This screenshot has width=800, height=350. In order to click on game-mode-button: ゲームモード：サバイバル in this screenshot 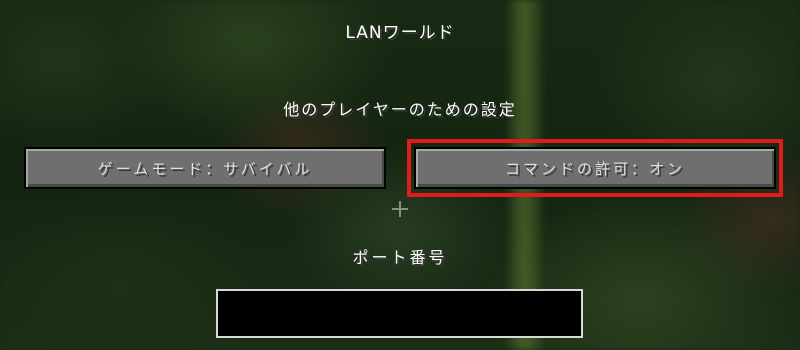, I will do `click(205, 168)`.